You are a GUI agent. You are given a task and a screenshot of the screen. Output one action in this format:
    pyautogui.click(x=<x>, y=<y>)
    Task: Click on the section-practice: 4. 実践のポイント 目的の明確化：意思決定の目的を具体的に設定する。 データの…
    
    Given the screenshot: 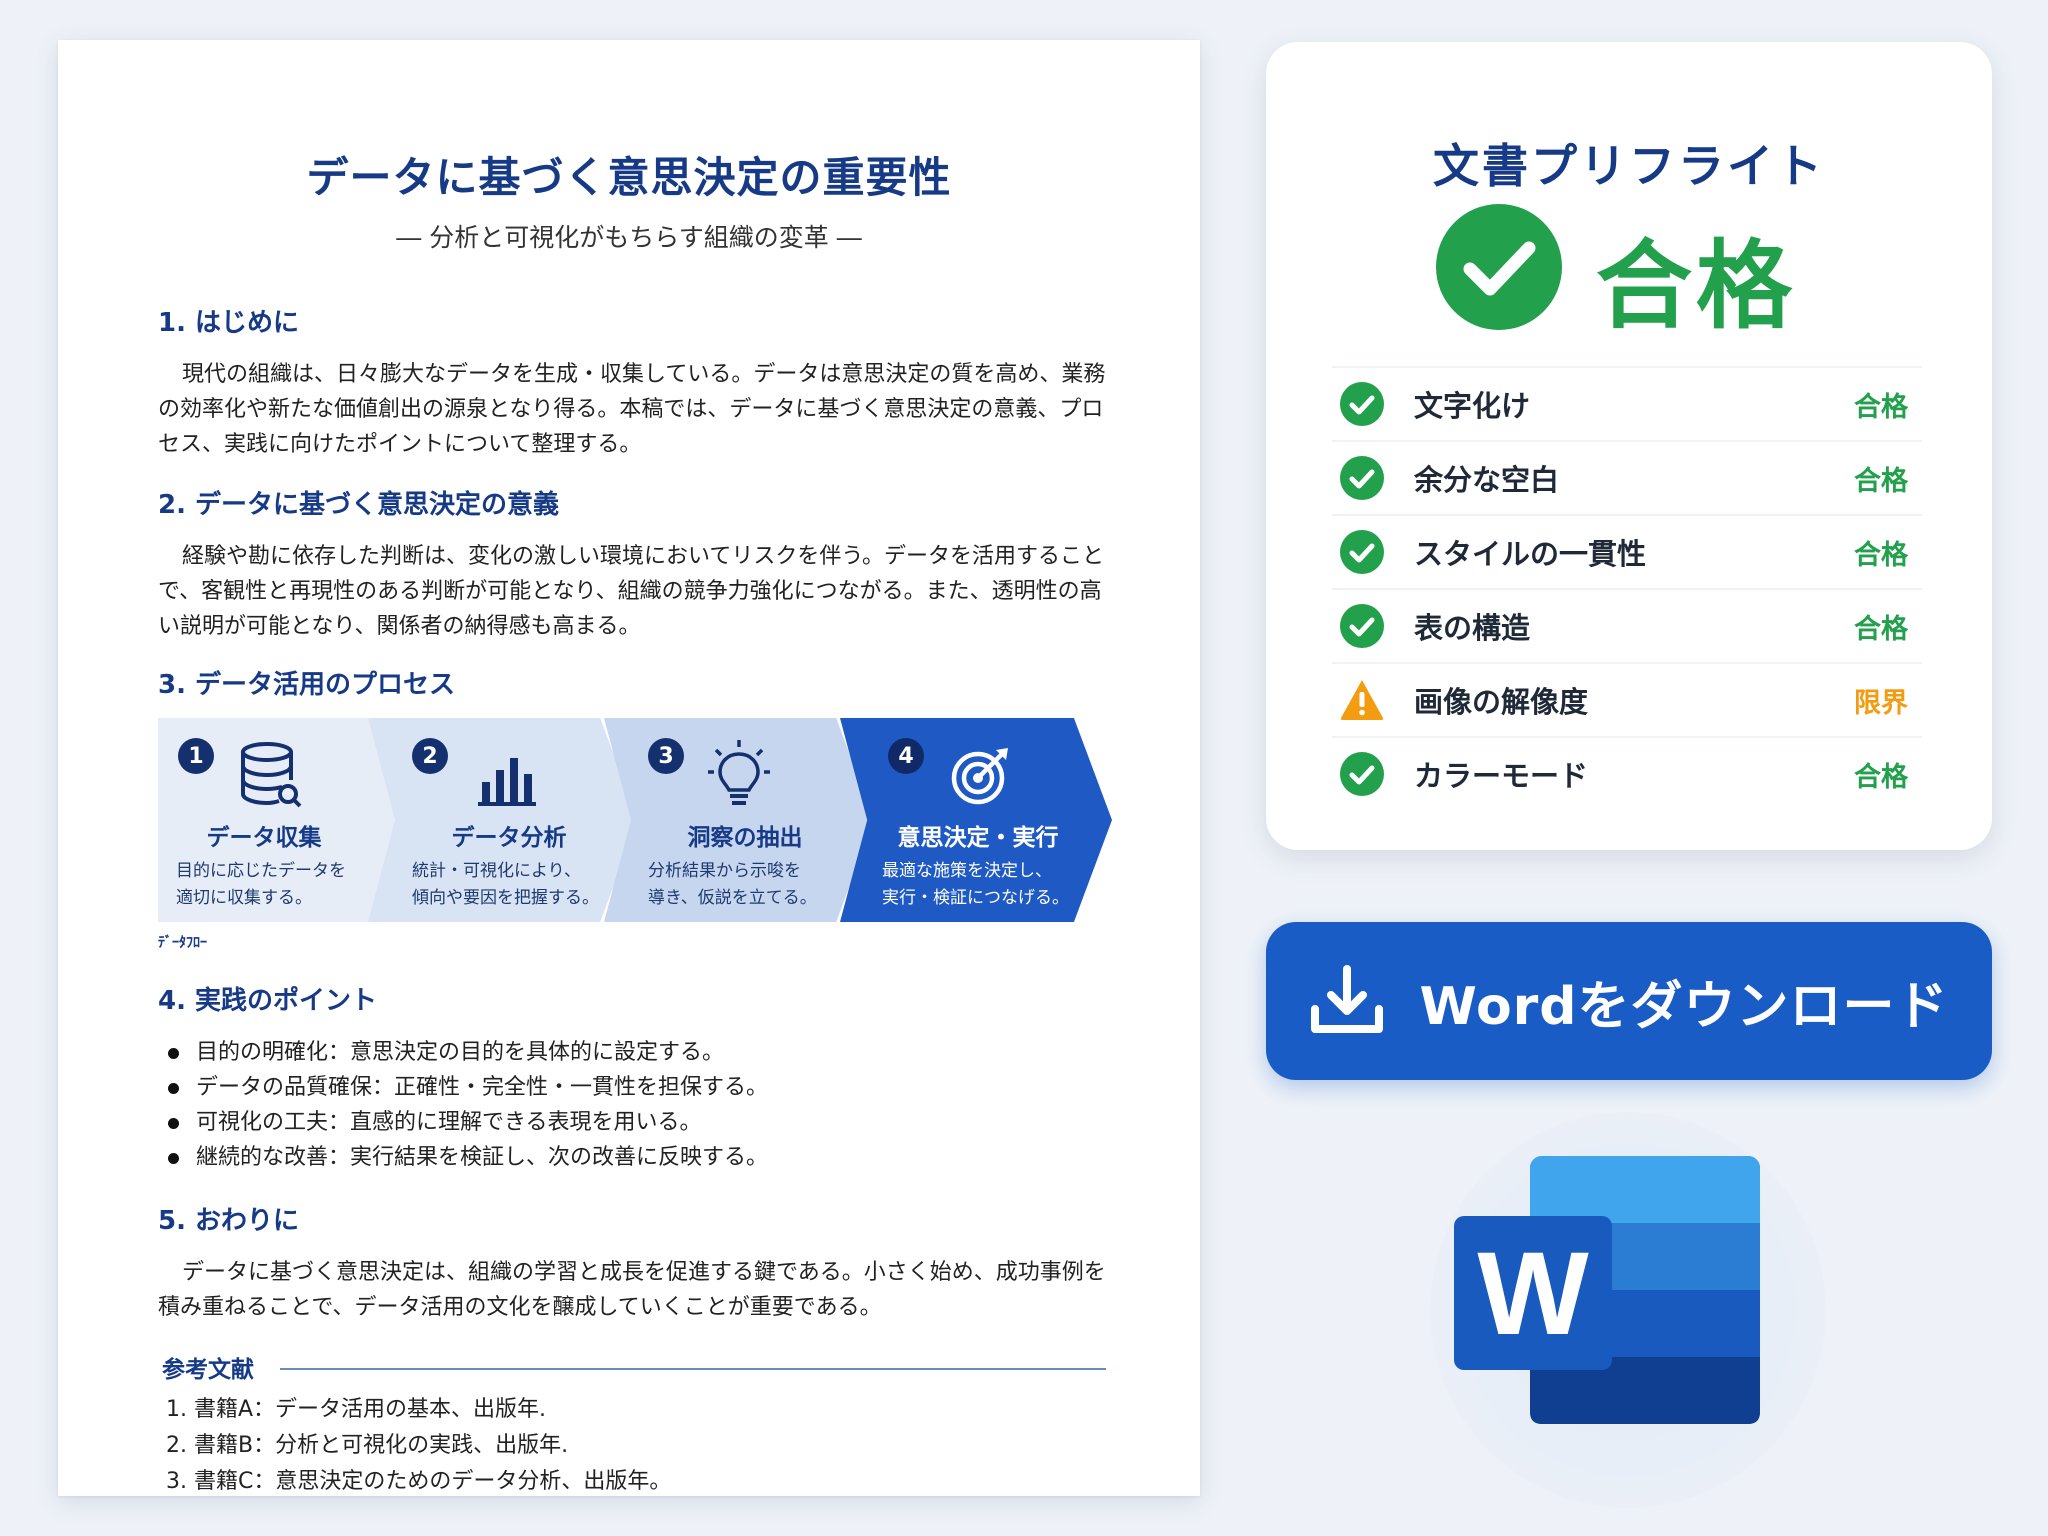 What is the action you would take?
    pyautogui.click(x=632, y=1077)
    